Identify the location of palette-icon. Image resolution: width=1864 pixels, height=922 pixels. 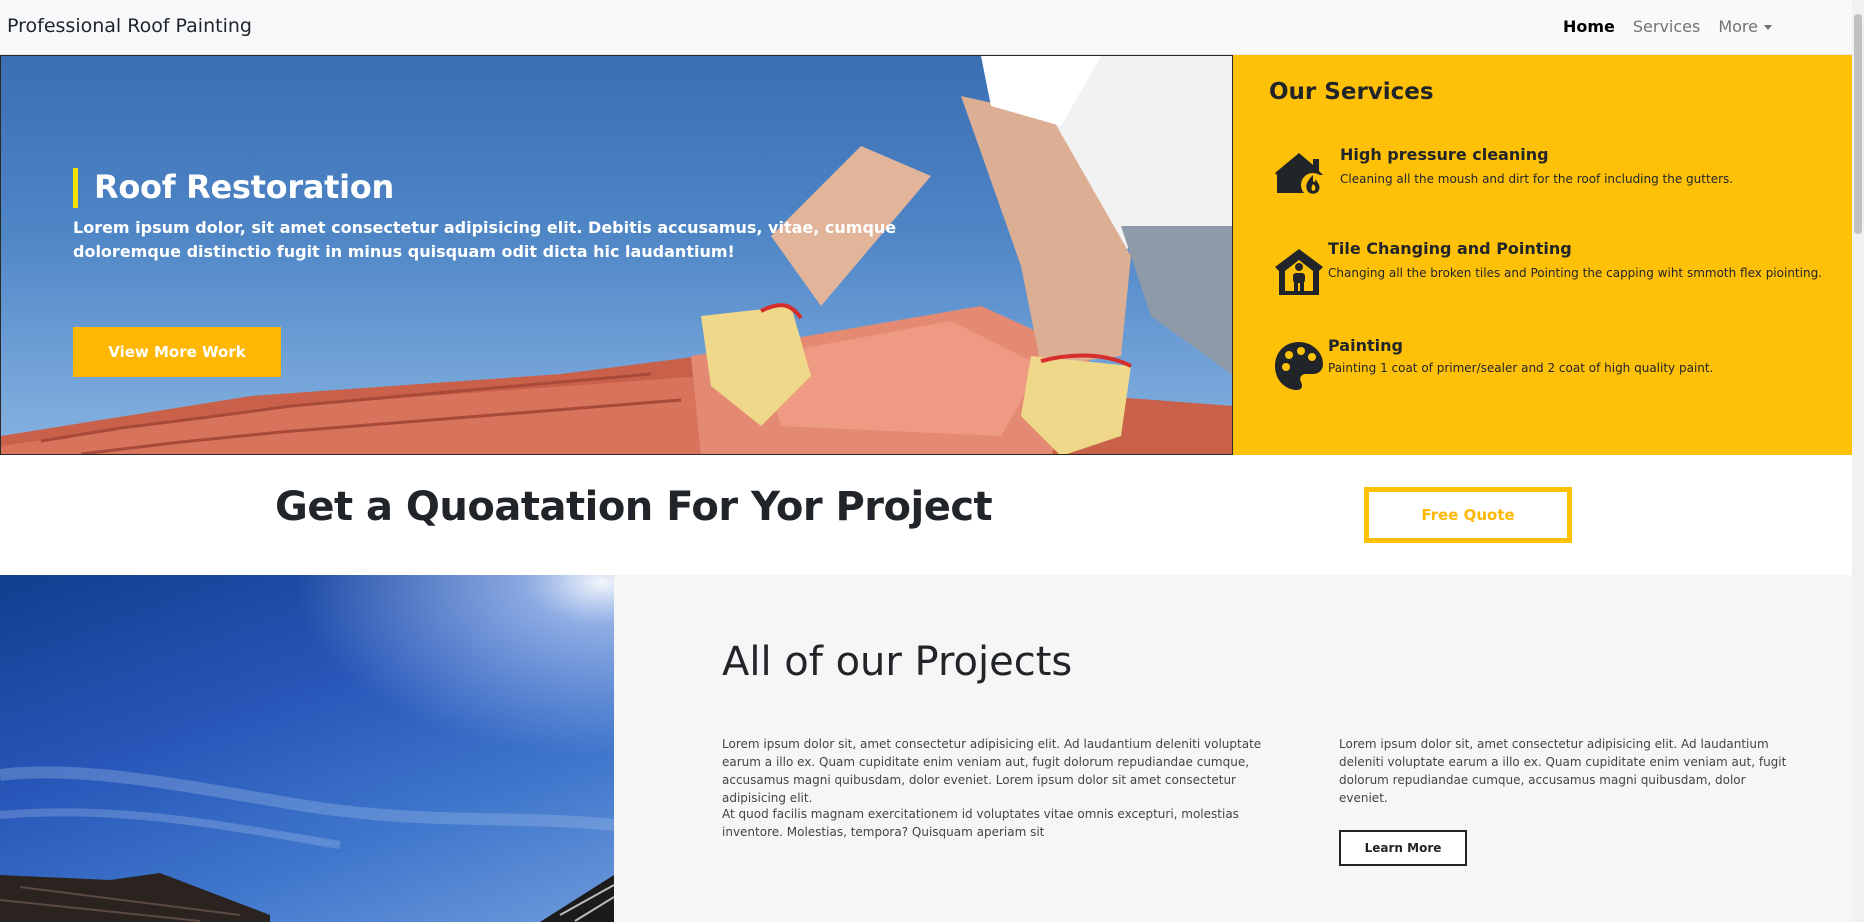
(1299, 366).